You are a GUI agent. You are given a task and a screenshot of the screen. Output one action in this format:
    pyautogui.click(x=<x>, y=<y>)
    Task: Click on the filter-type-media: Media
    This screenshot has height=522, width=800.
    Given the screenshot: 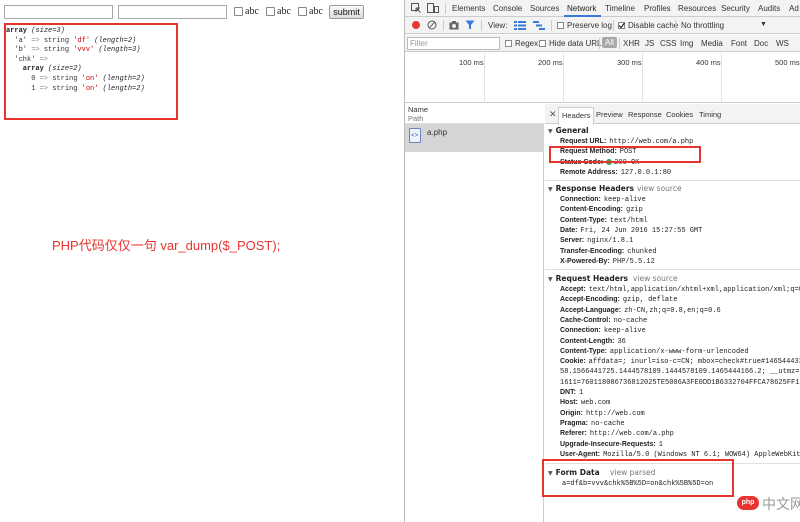 What is the action you would take?
    pyautogui.click(x=712, y=43)
    